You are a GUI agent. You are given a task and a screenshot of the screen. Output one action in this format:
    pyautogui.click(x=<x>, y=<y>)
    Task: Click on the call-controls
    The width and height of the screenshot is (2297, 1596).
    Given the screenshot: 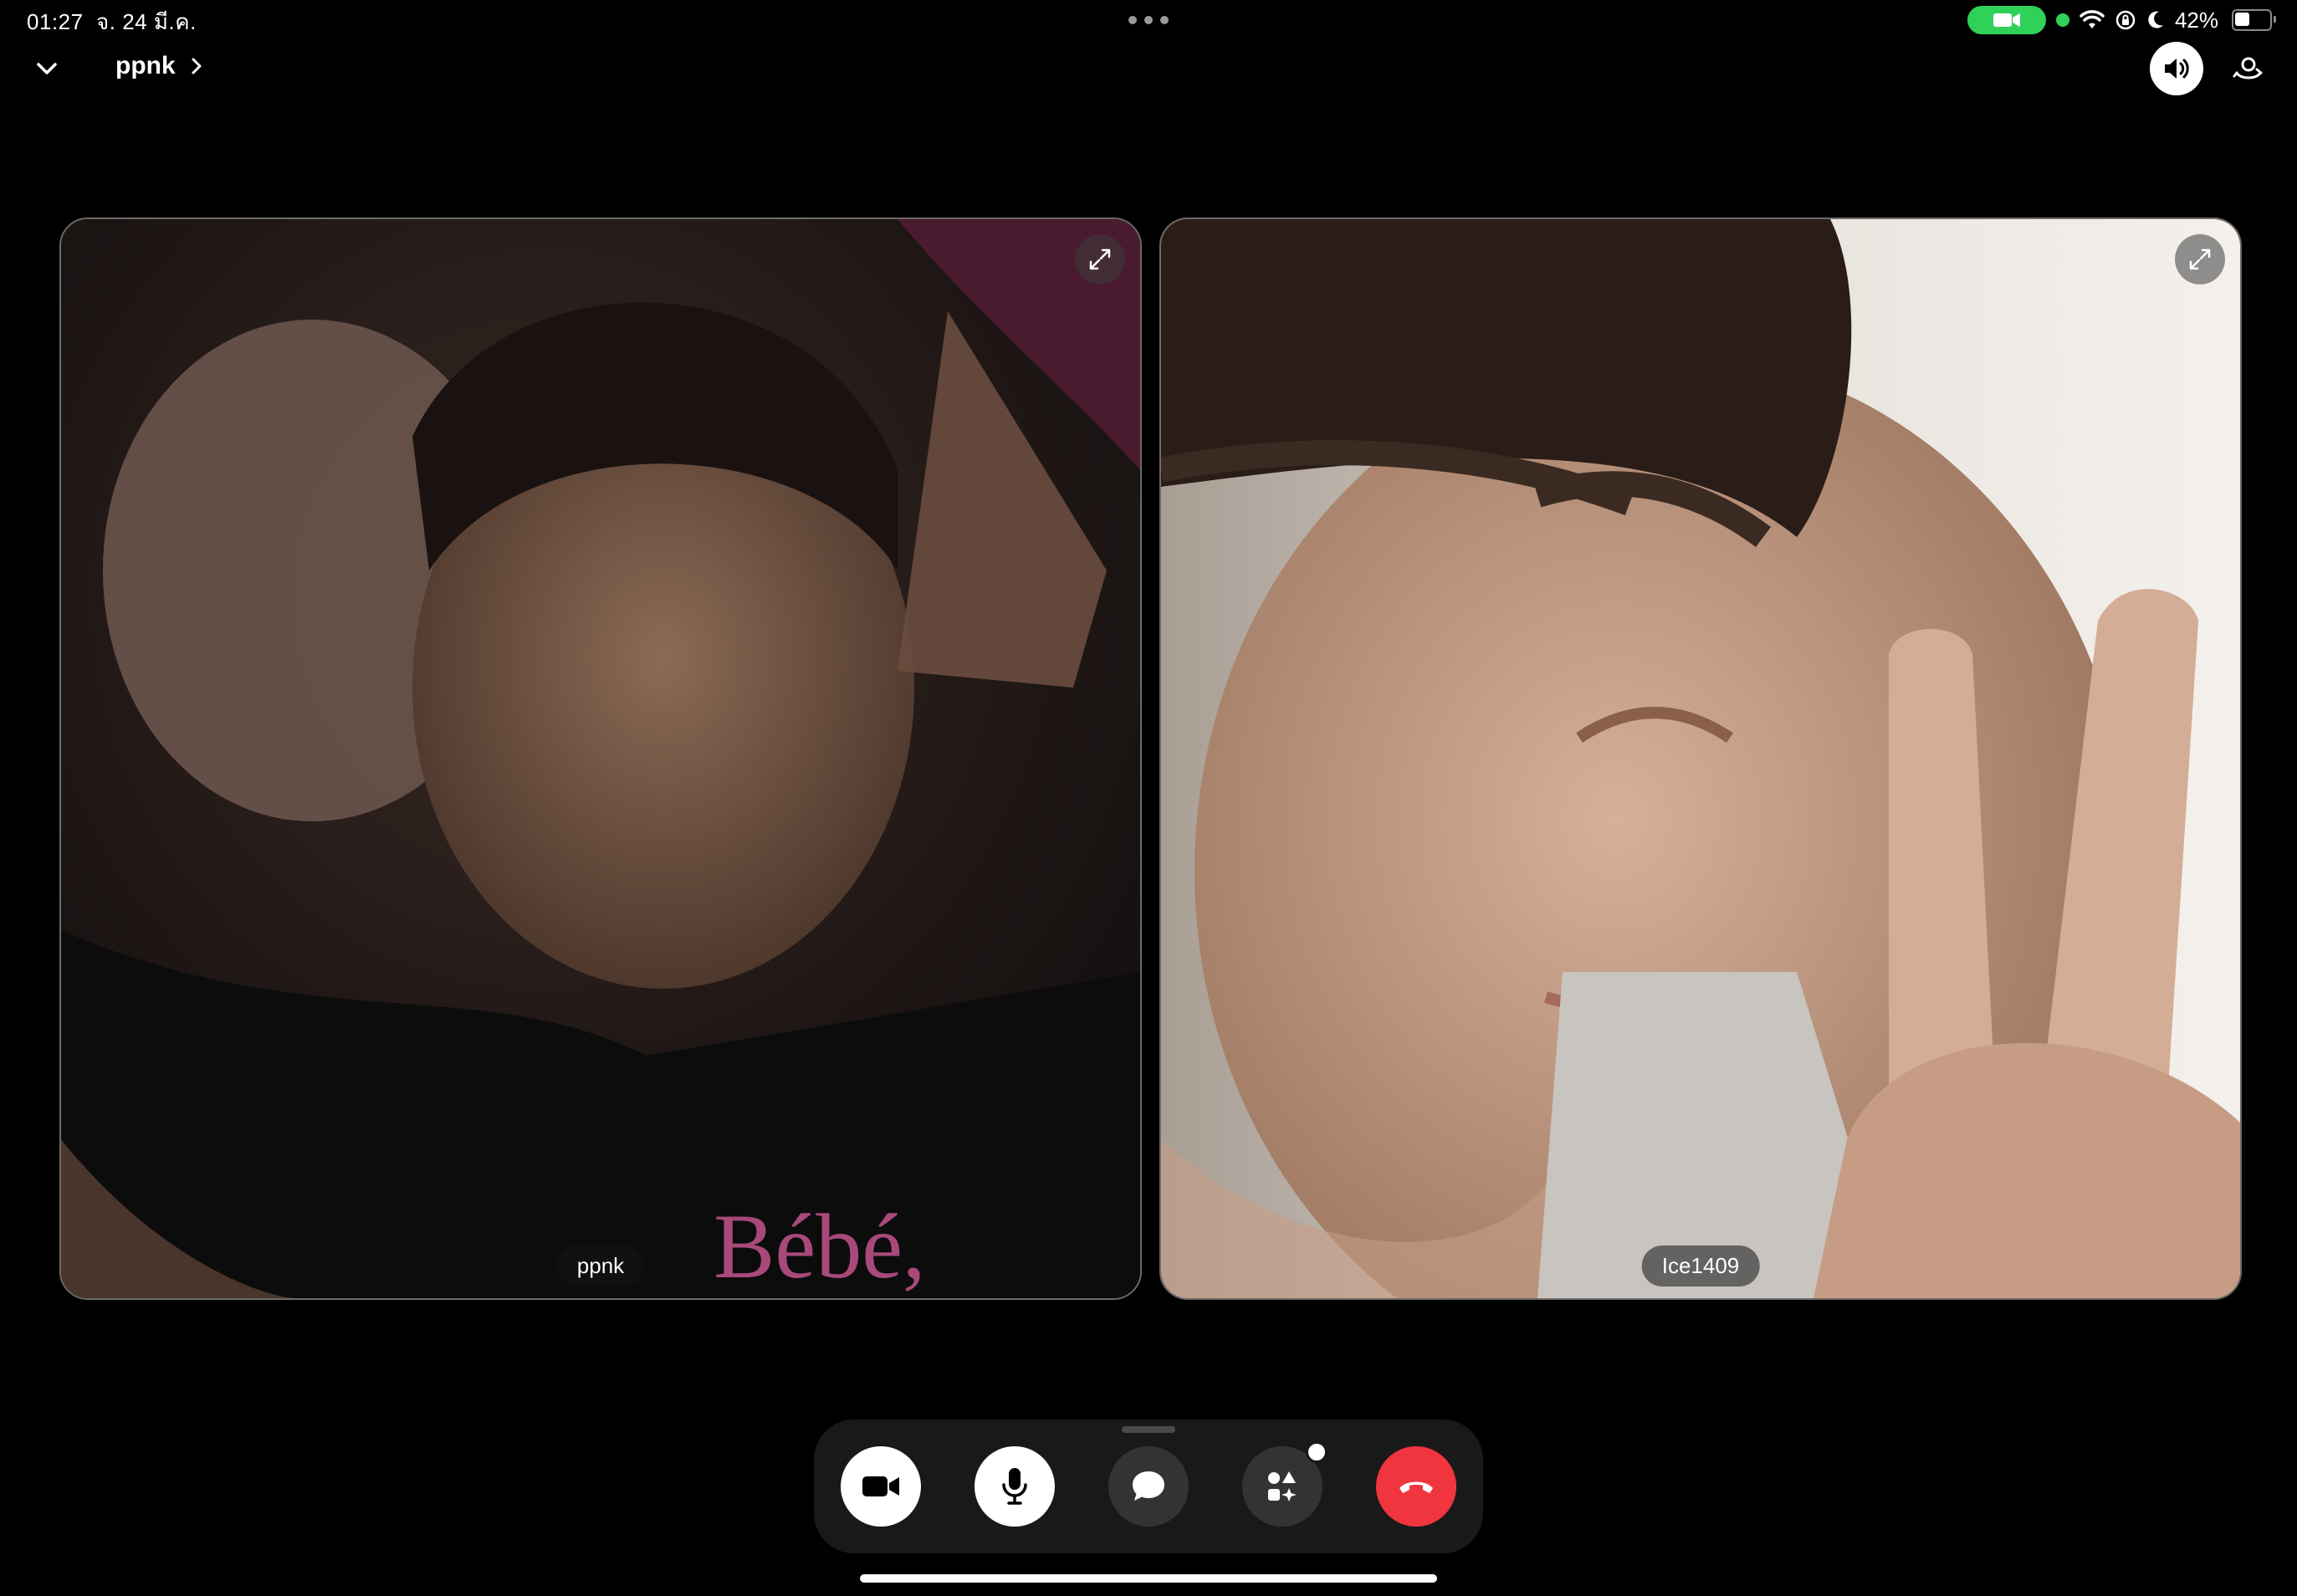 What is the action you would take?
    pyautogui.click(x=1148, y=1487)
    